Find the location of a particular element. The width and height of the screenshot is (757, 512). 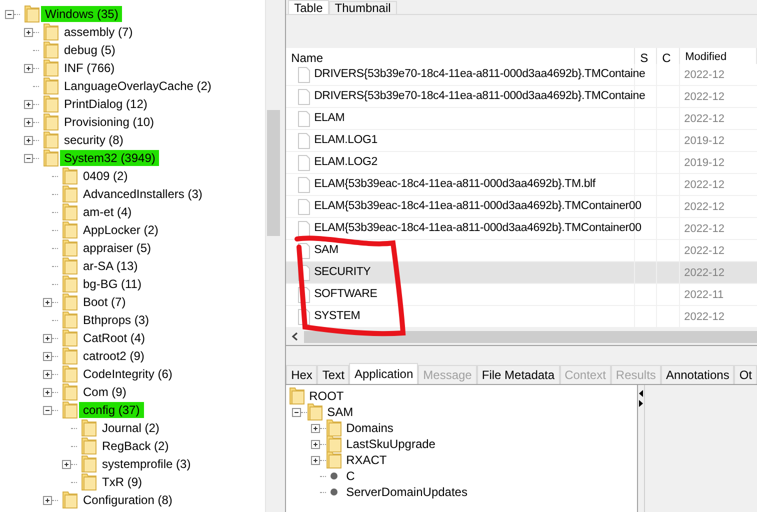

folder-label: Configuration (8) is located at coordinates (127, 500).